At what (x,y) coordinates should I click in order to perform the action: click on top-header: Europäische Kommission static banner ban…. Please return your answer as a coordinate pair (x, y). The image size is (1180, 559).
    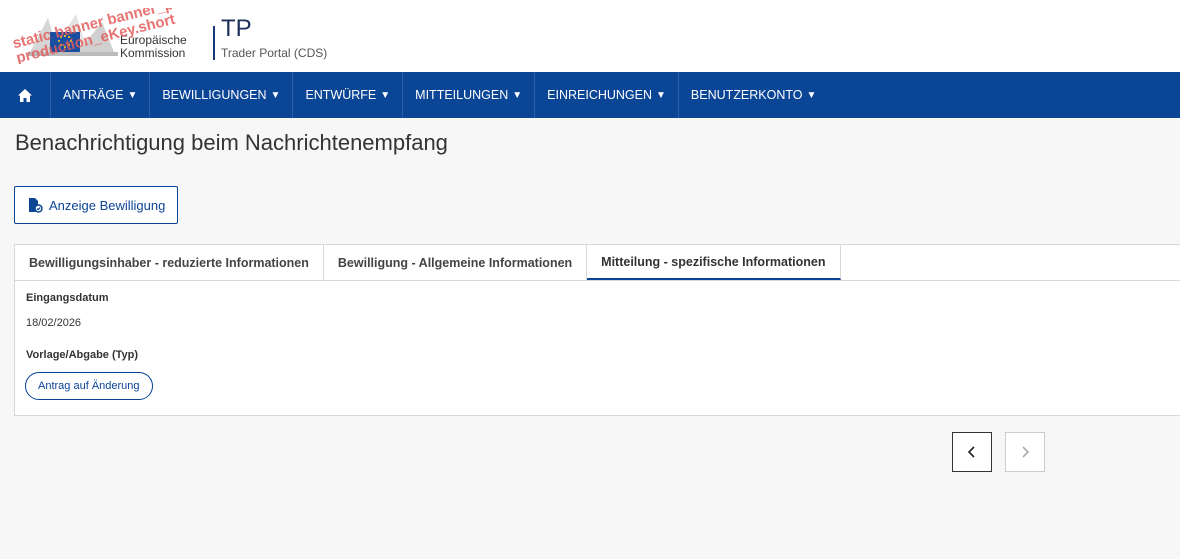
    Looking at the image, I should click on (590, 36).